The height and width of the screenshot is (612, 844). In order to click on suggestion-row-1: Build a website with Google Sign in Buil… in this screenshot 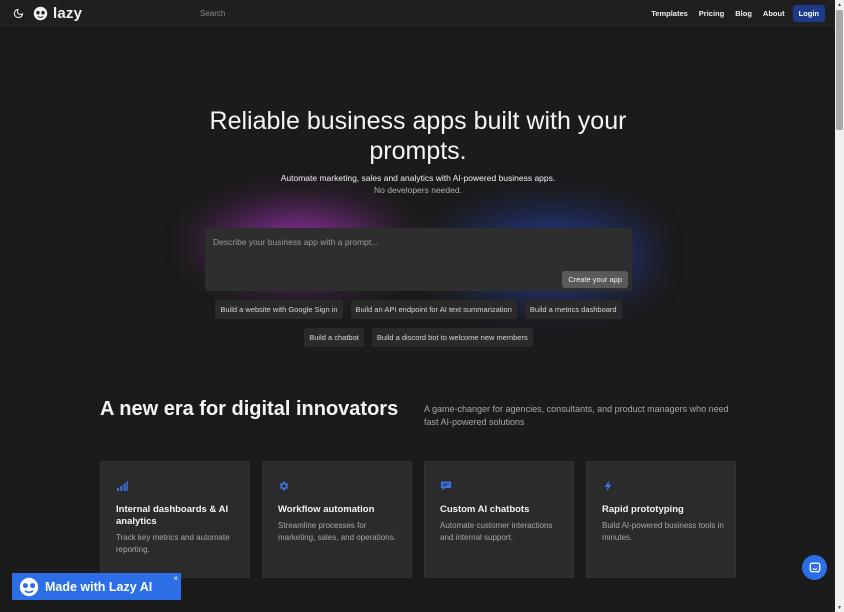, I will do `click(418, 309)`.